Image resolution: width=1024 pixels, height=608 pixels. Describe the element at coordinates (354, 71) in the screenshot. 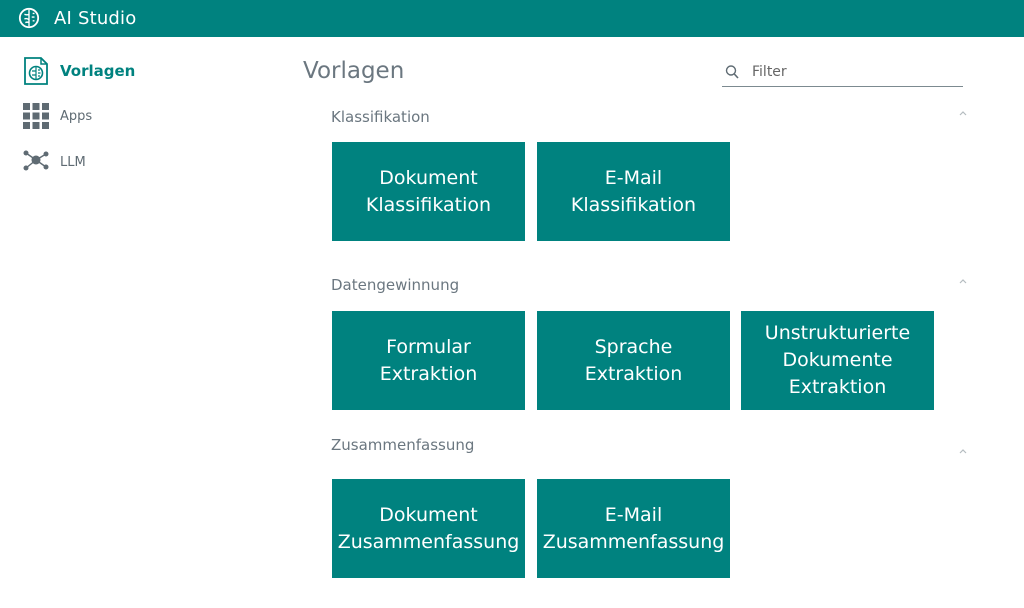

I see `page-title: Vorlagen` at that location.